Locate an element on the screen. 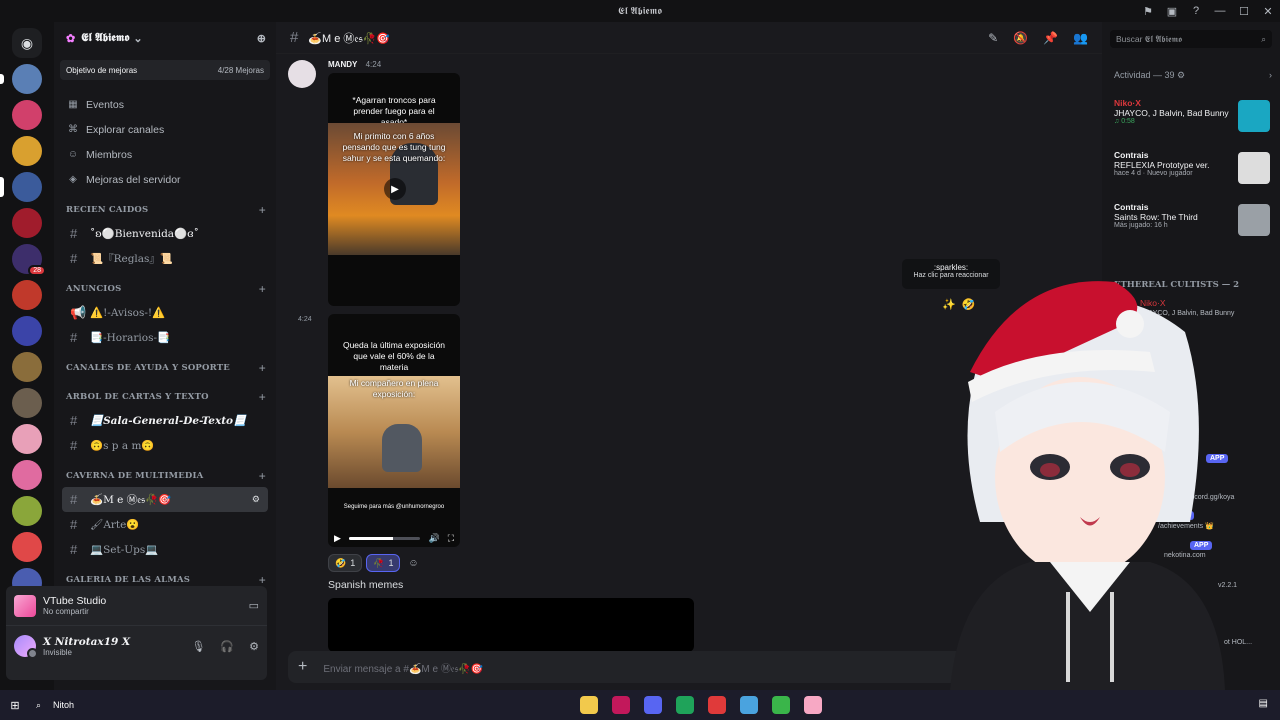 This screenshot has width=1280, height=720. vtube-studio-icon is located at coordinates (813, 705).